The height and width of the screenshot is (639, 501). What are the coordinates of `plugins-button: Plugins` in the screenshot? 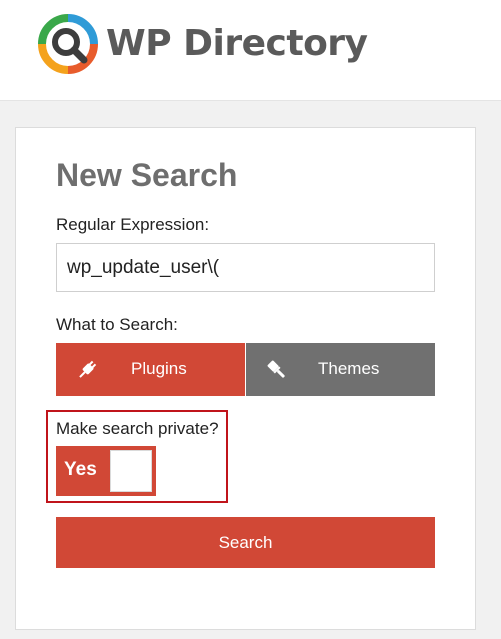 It's located at (150, 369).